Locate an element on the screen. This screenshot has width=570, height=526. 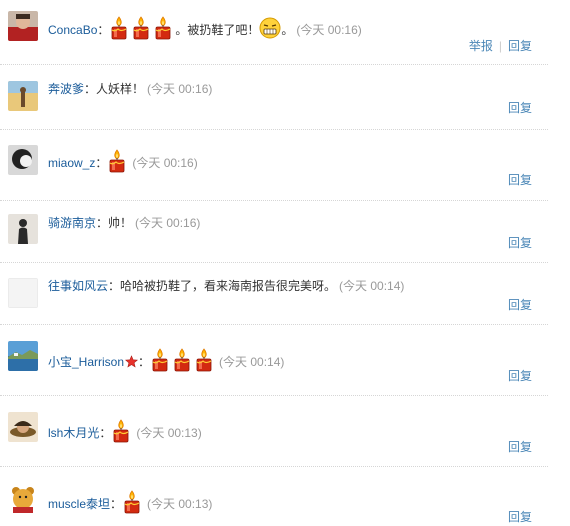
username-link: 奔波爹 is located at coordinates (66, 89).